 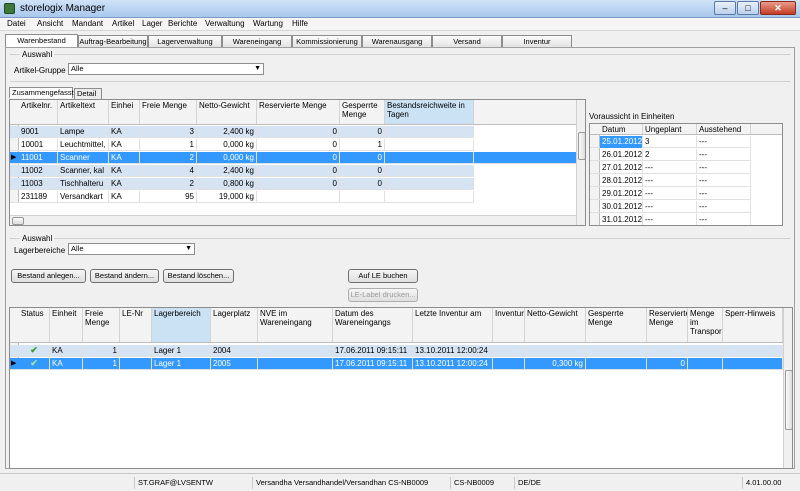 What do you see at coordinates (38, 112) in the screenshot?
I see `col-artikelnr: Artikelnr.` at bounding box center [38, 112].